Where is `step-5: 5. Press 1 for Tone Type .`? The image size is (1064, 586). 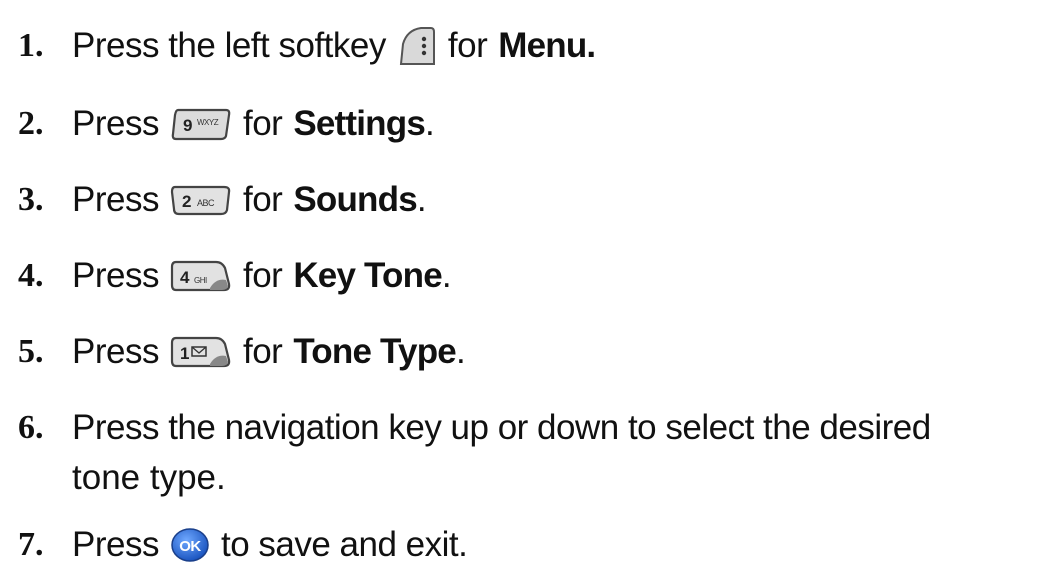 step-5: 5. Press 1 for Tone Type . is located at coordinates (532, 352).